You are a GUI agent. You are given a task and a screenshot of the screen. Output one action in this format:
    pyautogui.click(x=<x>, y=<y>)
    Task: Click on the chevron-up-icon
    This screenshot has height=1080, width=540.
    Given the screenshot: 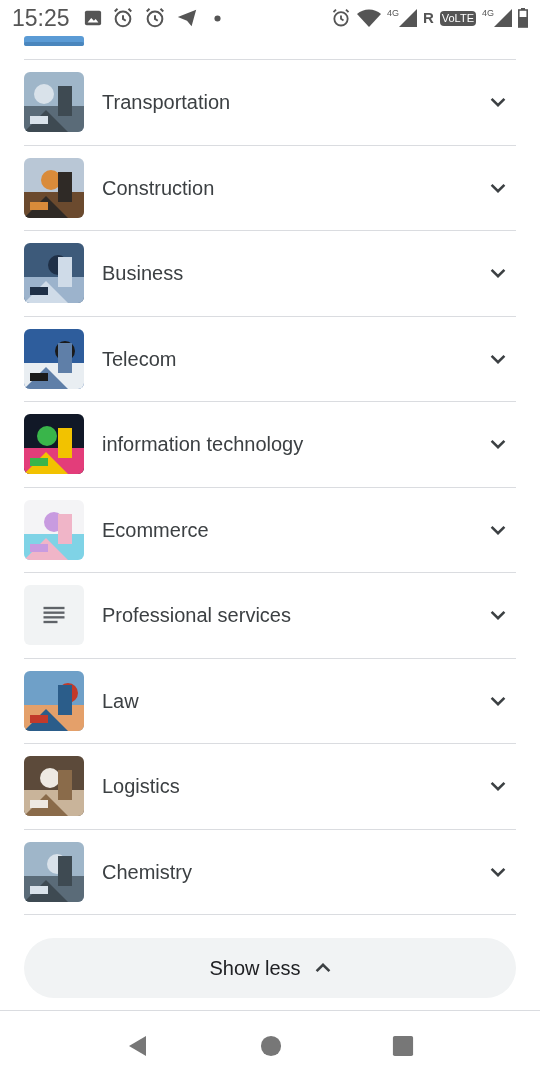 What is the action you would take?
    pyautogui.click(x=322, y=968)
    